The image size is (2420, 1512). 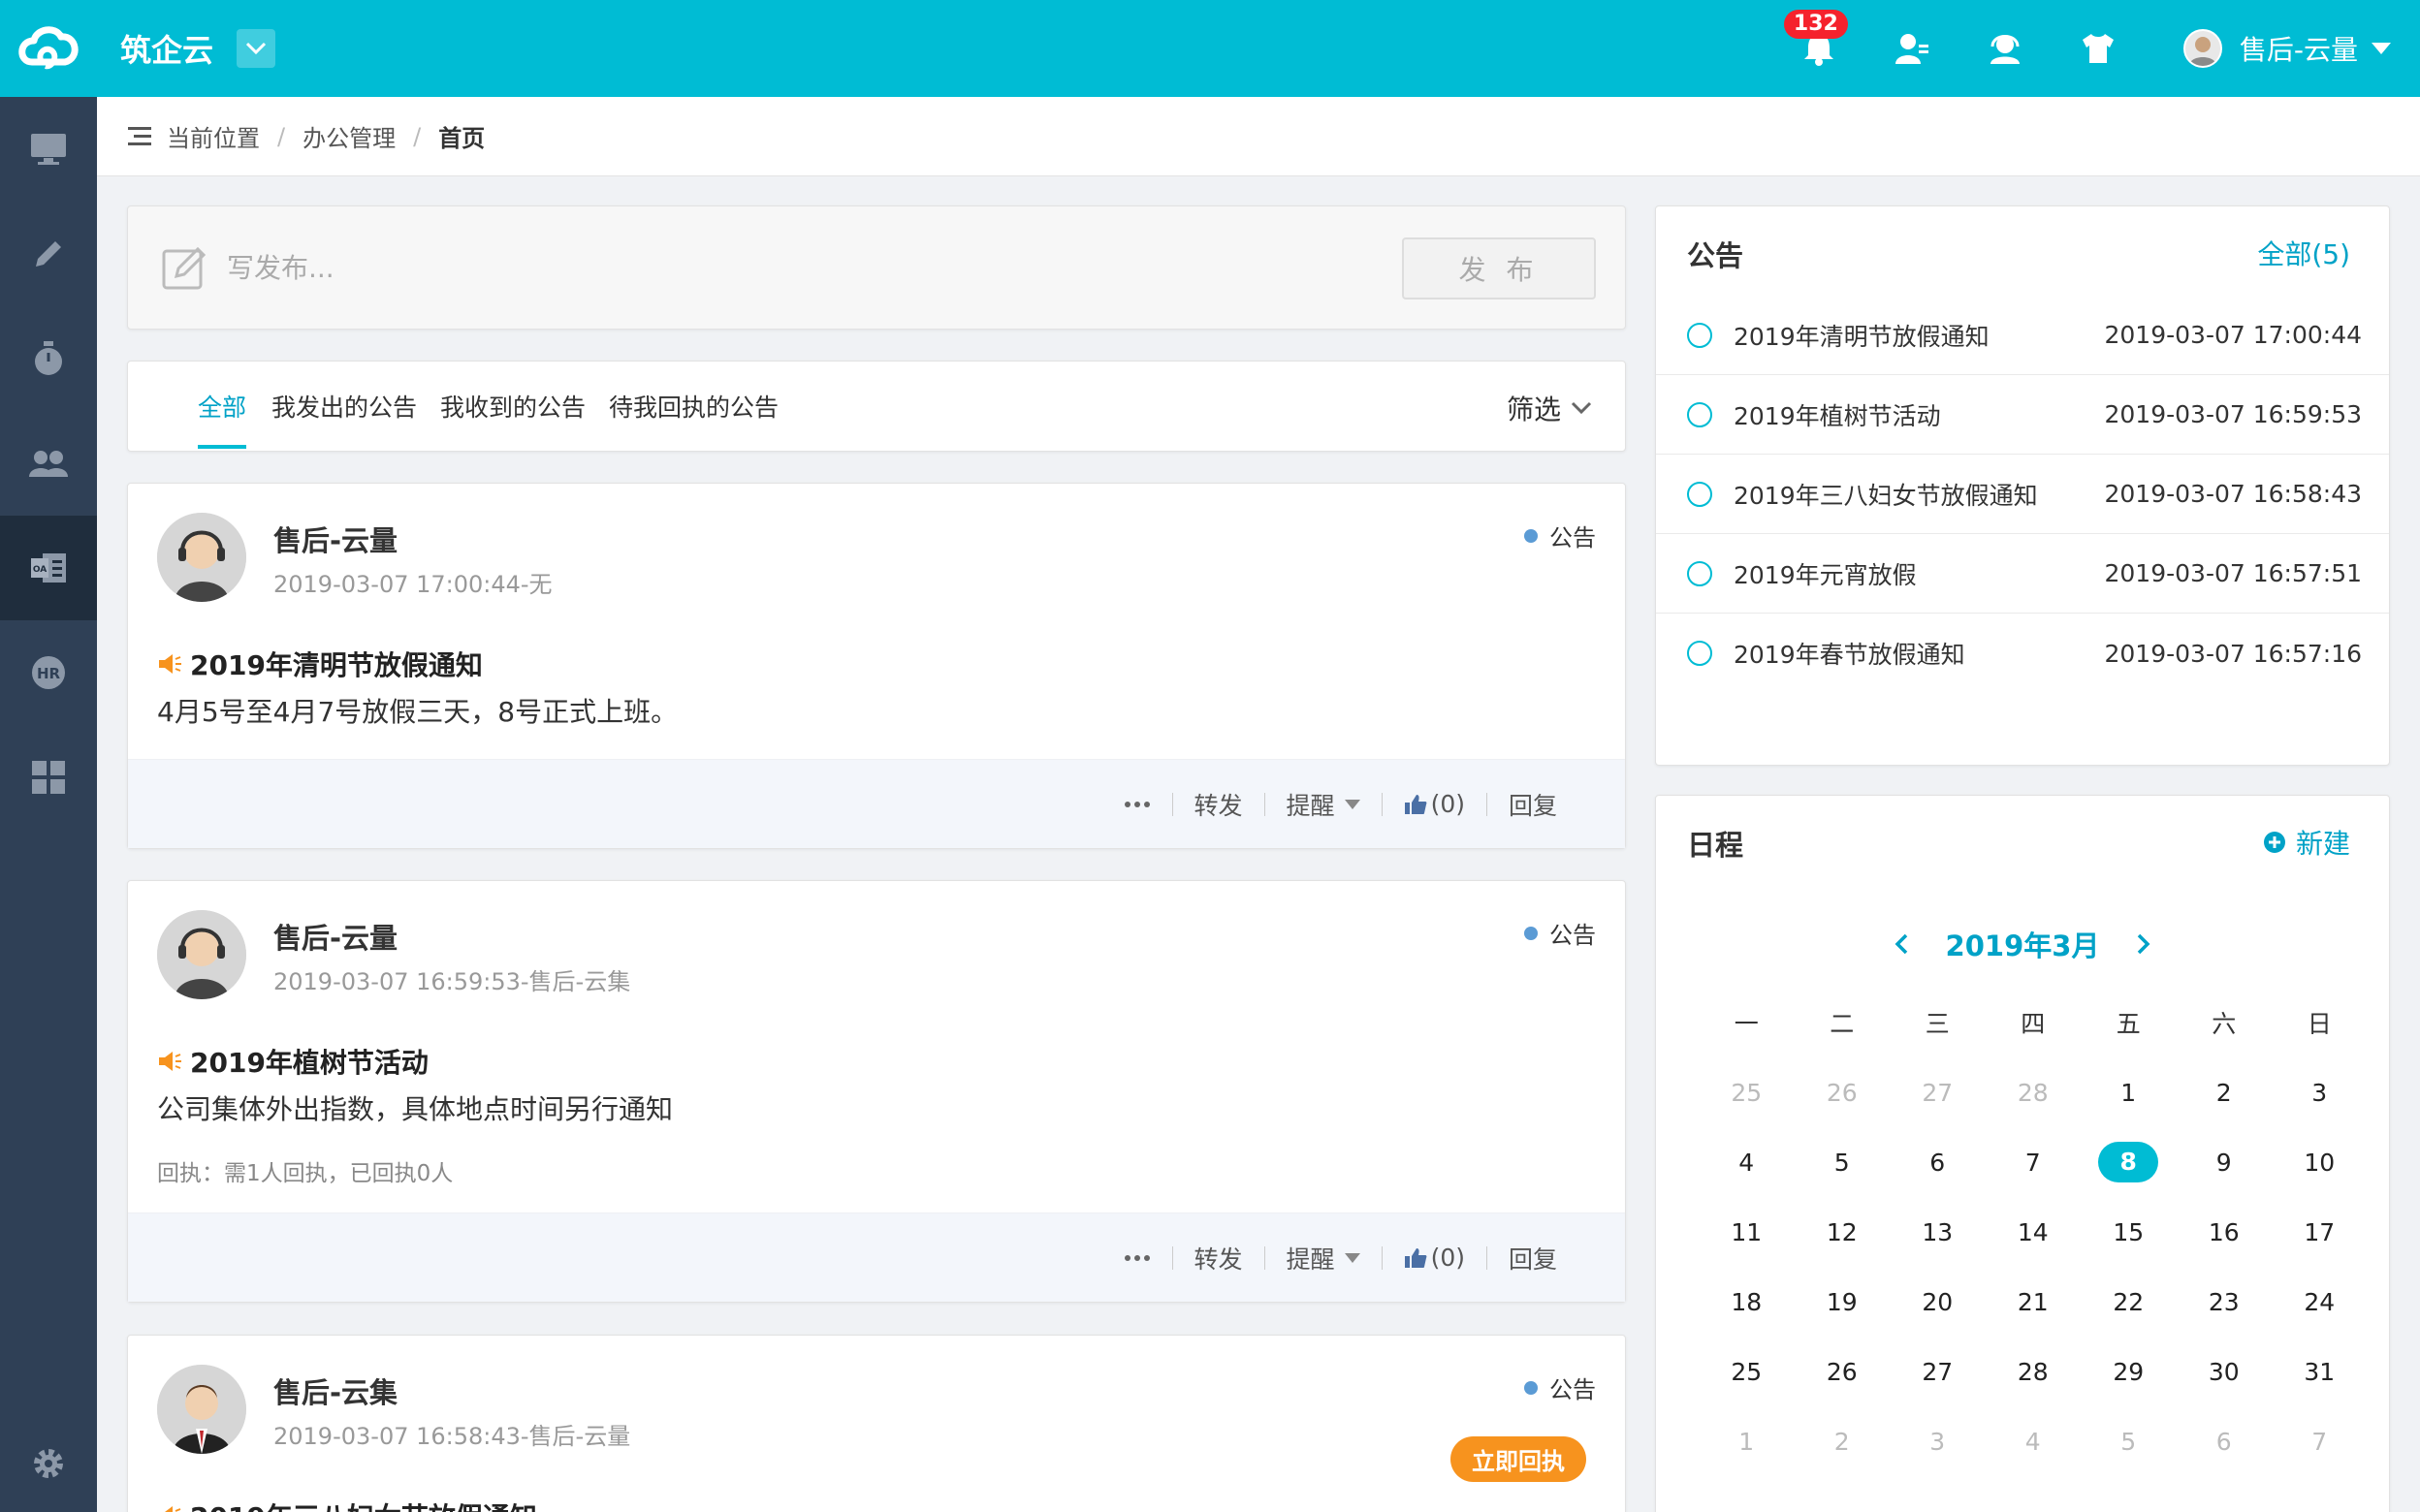 I want to click on post-actions: 转发 提醒 (0) 回复, so click(x=876, y=1258).